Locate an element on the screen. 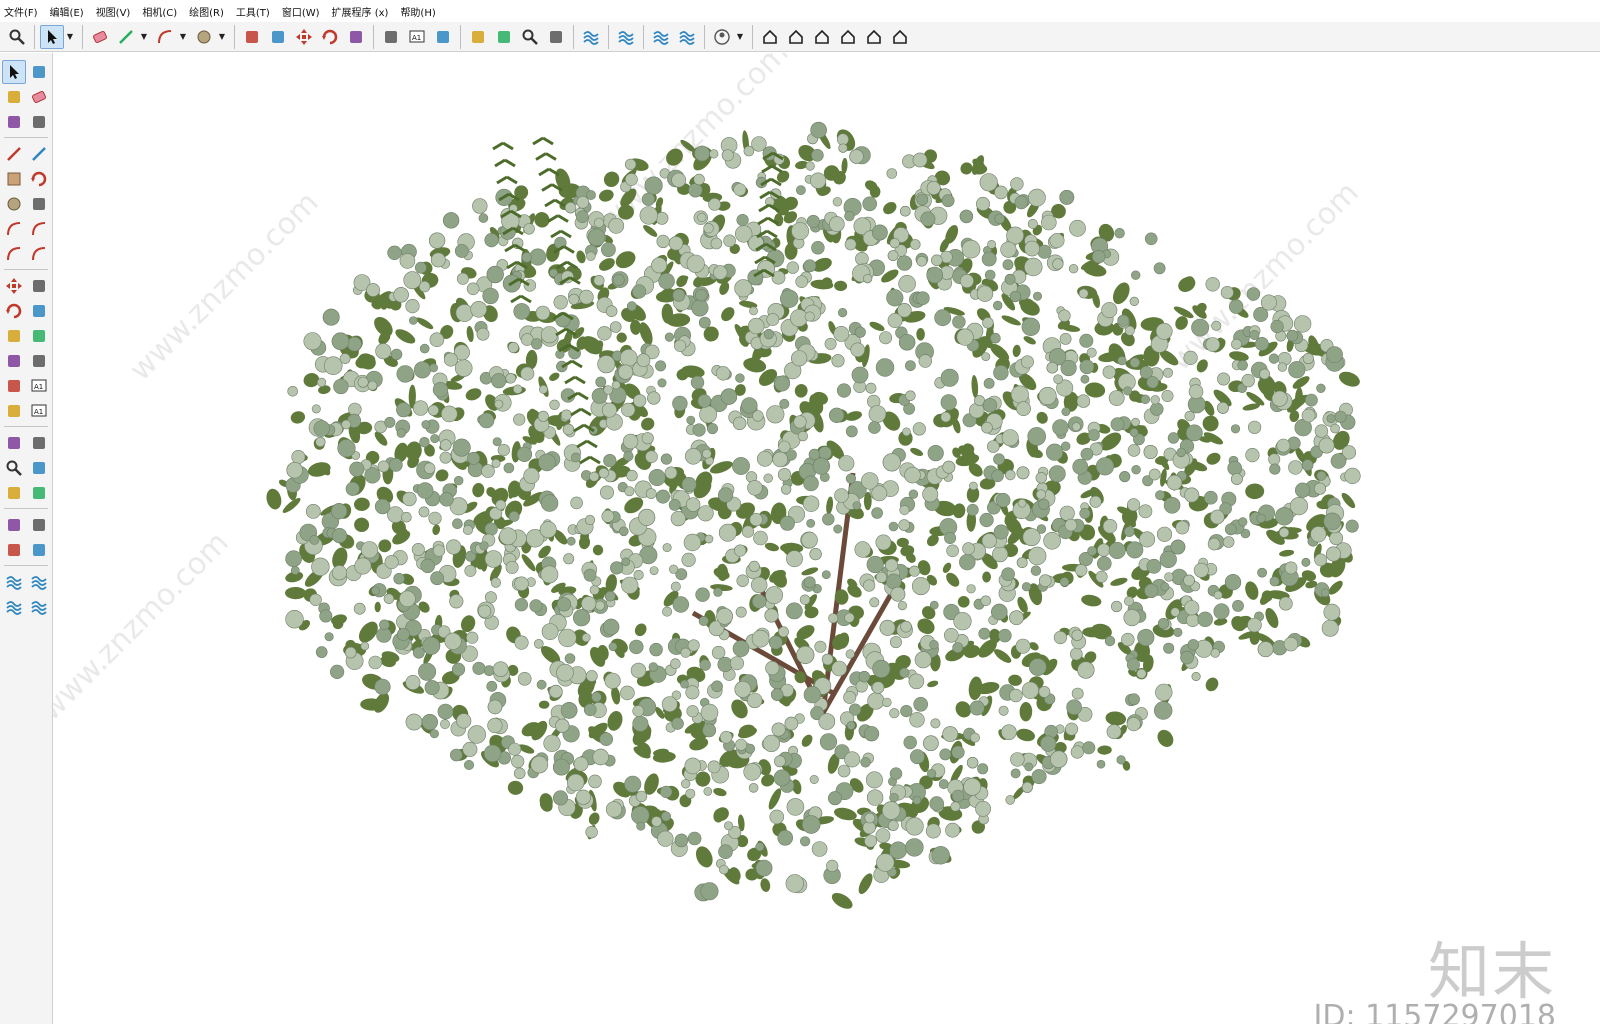 This screenshot has height=1024, width=1600. tape-measure-button is located at coordinates (391, 37).